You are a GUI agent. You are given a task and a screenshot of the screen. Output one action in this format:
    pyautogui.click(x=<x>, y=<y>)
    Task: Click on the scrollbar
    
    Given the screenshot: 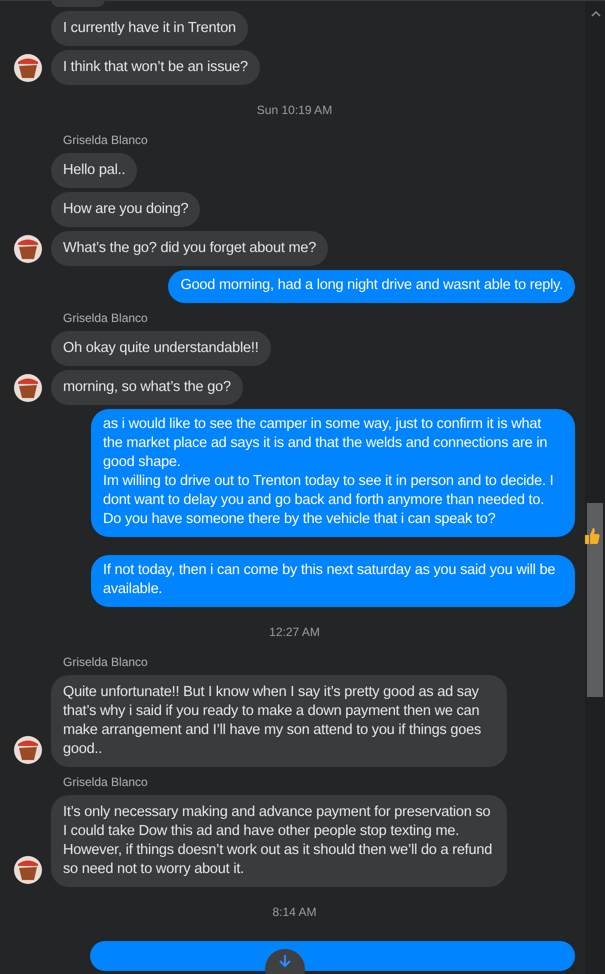 What is the action you would take?
    pyautogui.click(x=595, y=487)
    